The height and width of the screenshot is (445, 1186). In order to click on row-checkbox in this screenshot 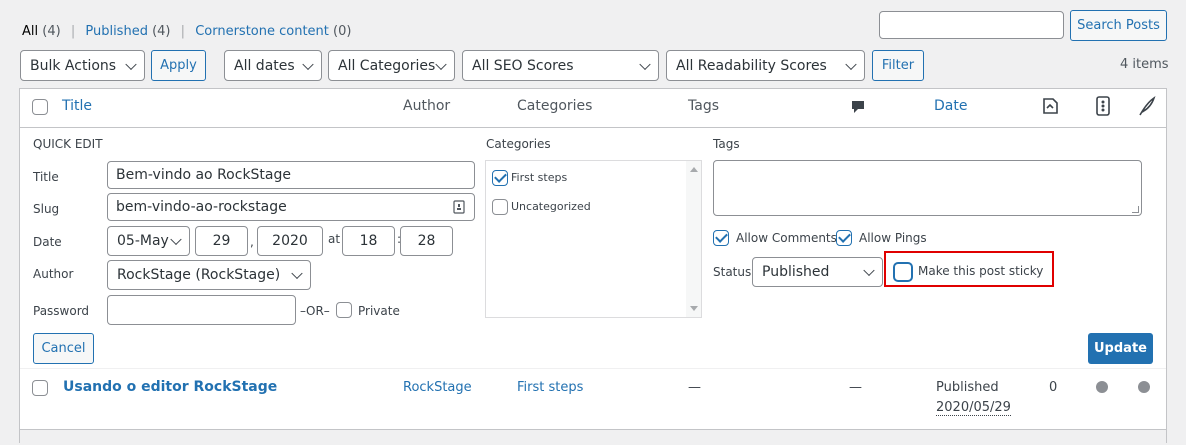, I will do `click(40, 388)`.